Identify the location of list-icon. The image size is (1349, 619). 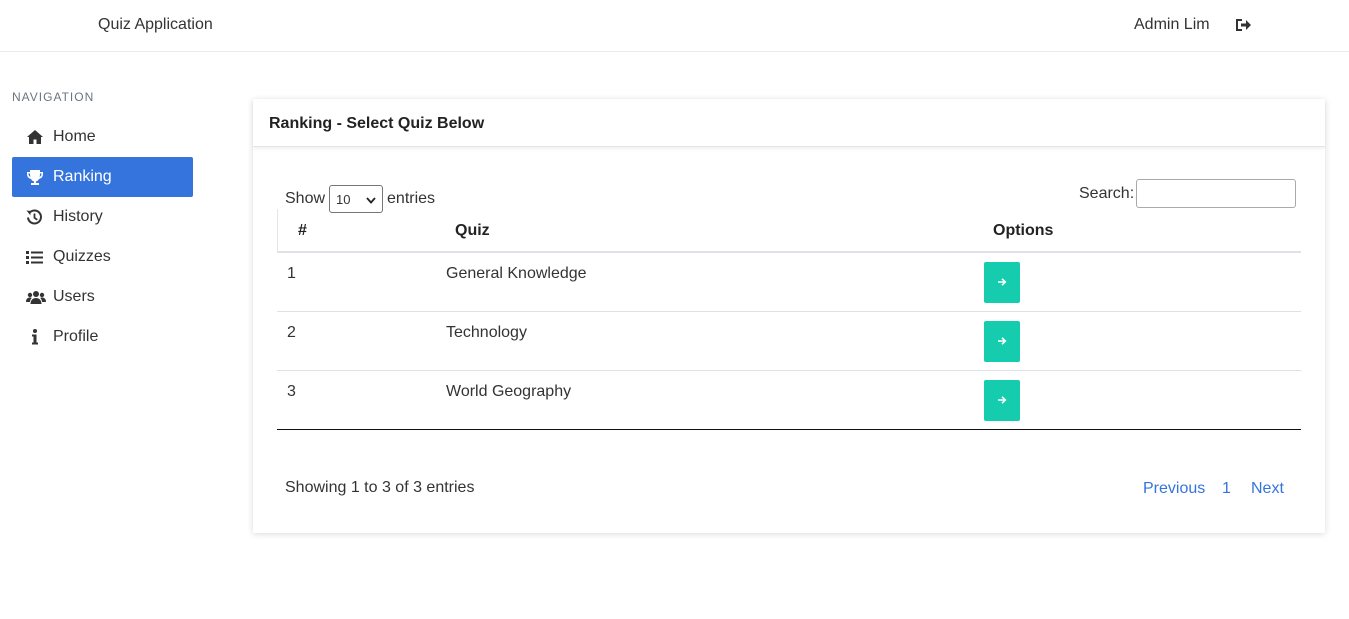
(36, 257).